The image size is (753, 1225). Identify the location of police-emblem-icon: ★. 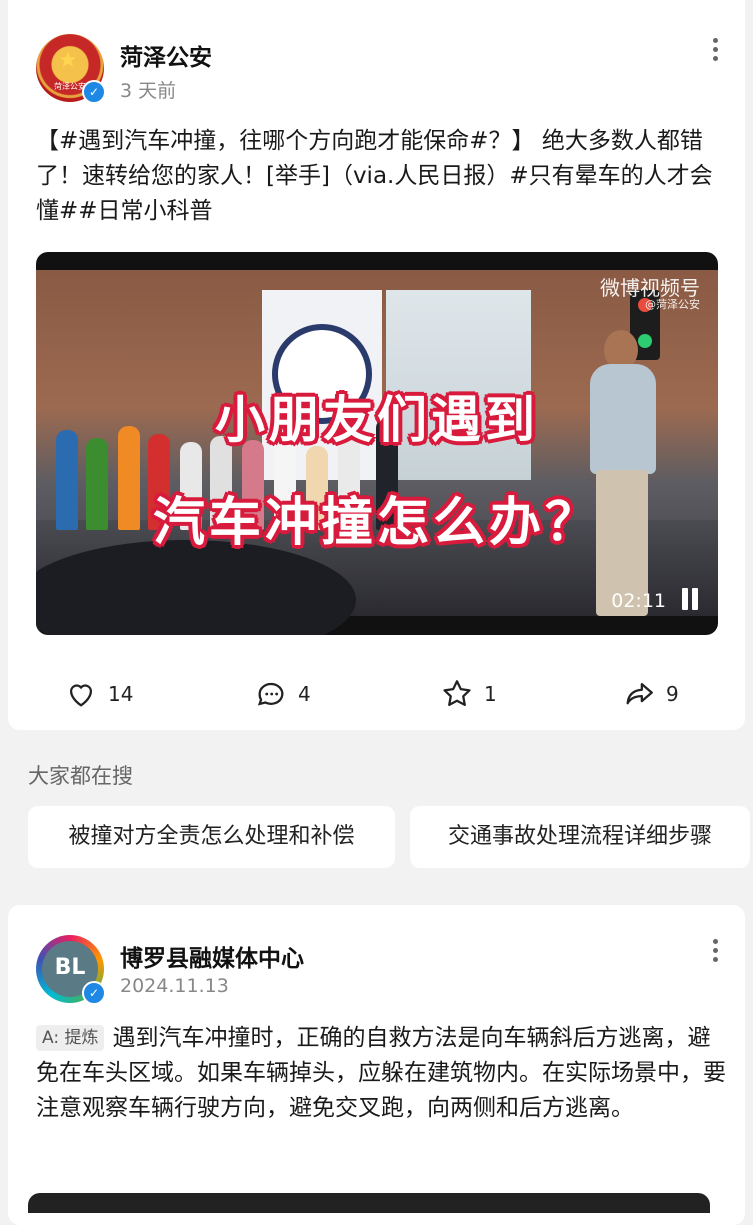
(68, 60).